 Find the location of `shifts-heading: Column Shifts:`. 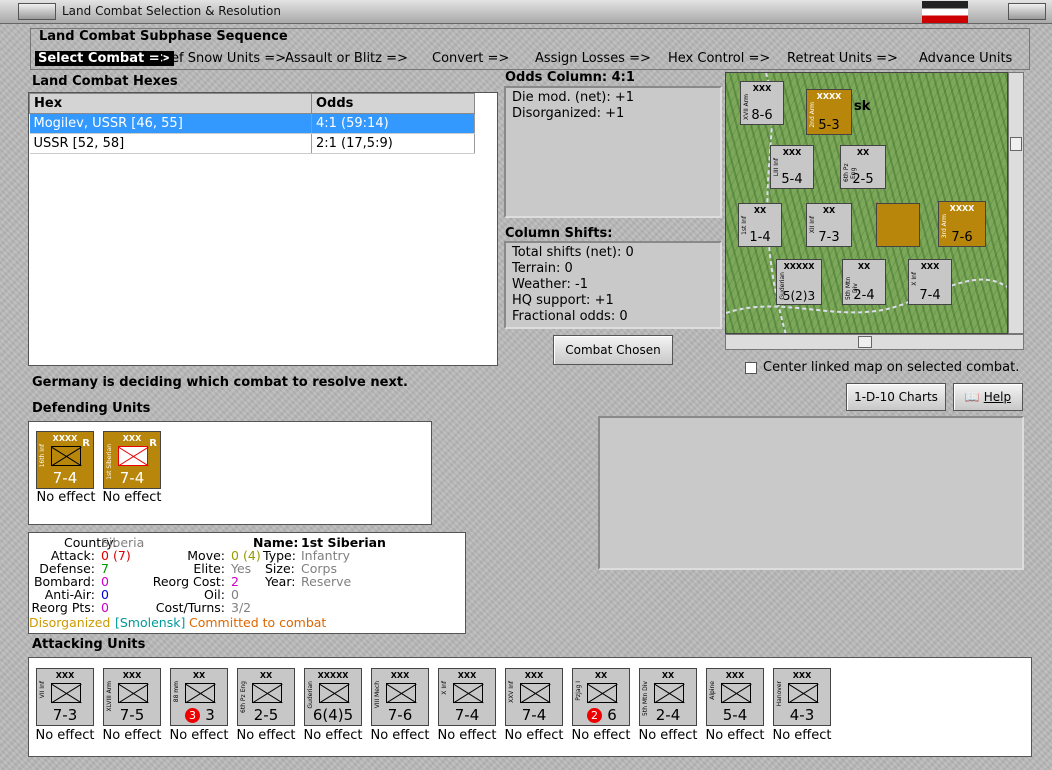

shifts-heading: Column Shifts: is located at coordinates (559, 233).